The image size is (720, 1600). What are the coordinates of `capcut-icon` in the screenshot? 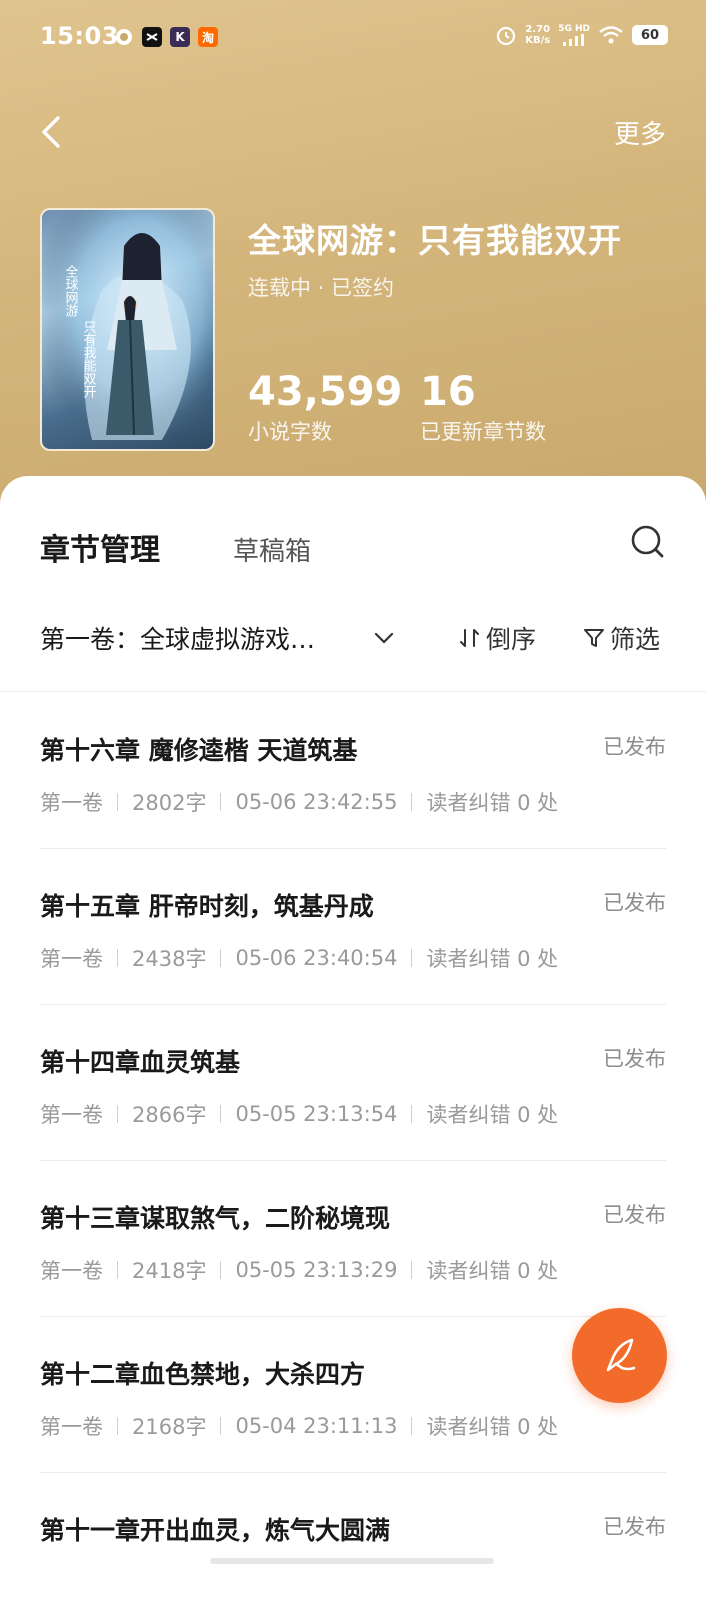 It's located at (152, 37).